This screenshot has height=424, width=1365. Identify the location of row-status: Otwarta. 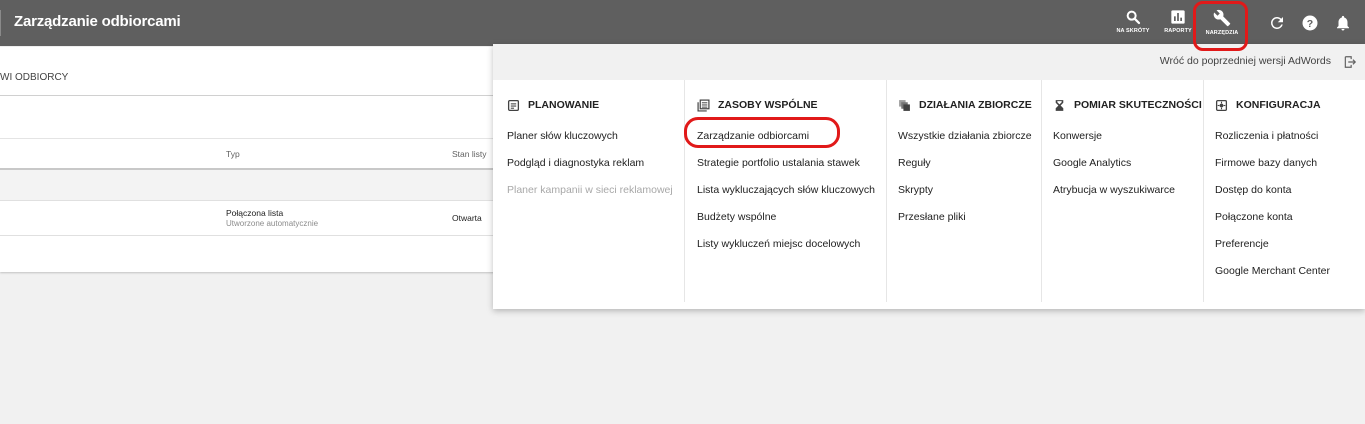
(467, 218).